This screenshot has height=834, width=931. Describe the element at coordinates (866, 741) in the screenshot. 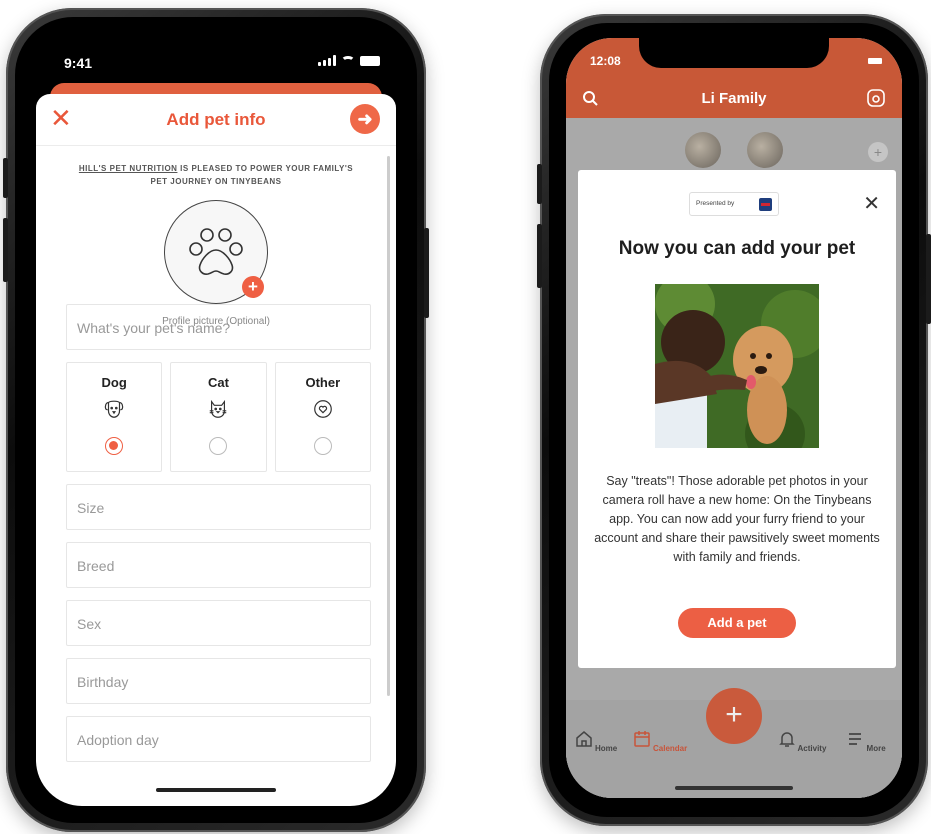

I see `tab-more: More` at that location.